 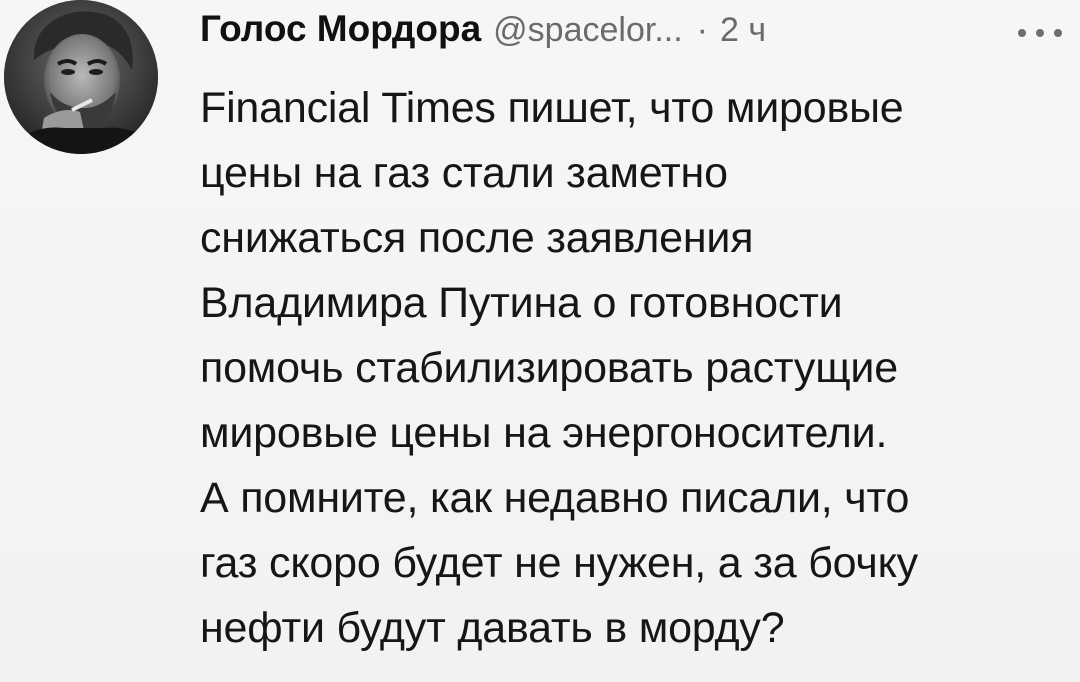 I want to click on tweet-text-line: мировые цены на энергоносители., so click(x=544, y=433).